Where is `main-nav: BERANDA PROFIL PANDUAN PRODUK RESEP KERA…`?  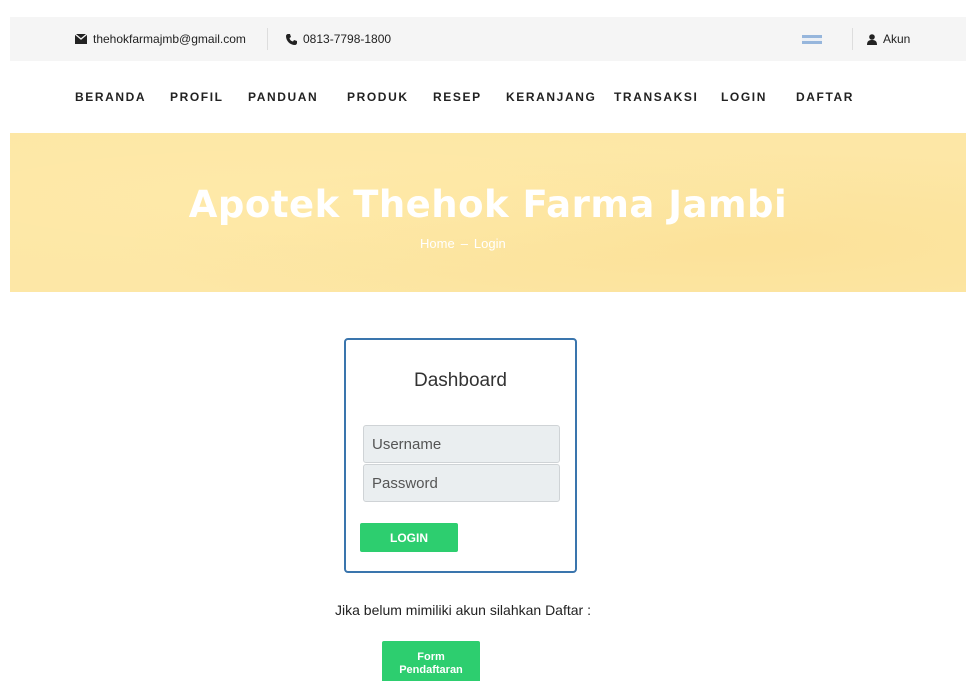
main-nav: BERANDA PROFIL PANDUAN PRODUK RESEP KERA… is located at coordinates (483, 97).